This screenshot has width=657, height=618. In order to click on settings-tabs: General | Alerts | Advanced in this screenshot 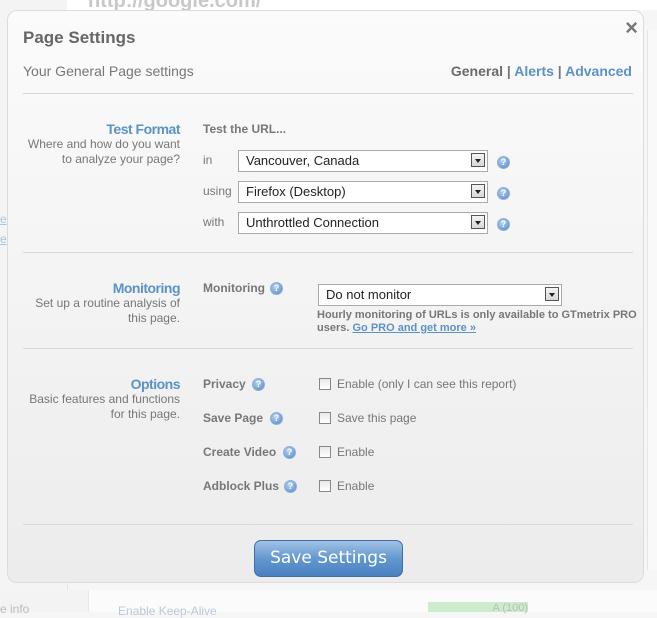, I will do `click(541, 71)`.